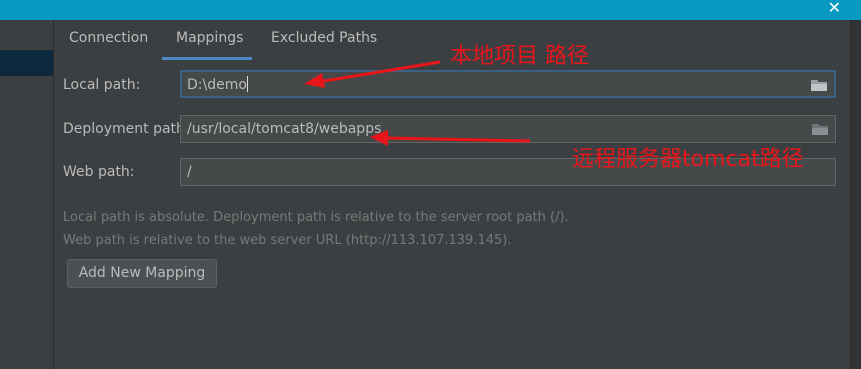 The height and width of the screenshot is (369, 861). Describe the element at coordinates (417, 103) in the screenshot. I see `annotation-arrows` at that location.